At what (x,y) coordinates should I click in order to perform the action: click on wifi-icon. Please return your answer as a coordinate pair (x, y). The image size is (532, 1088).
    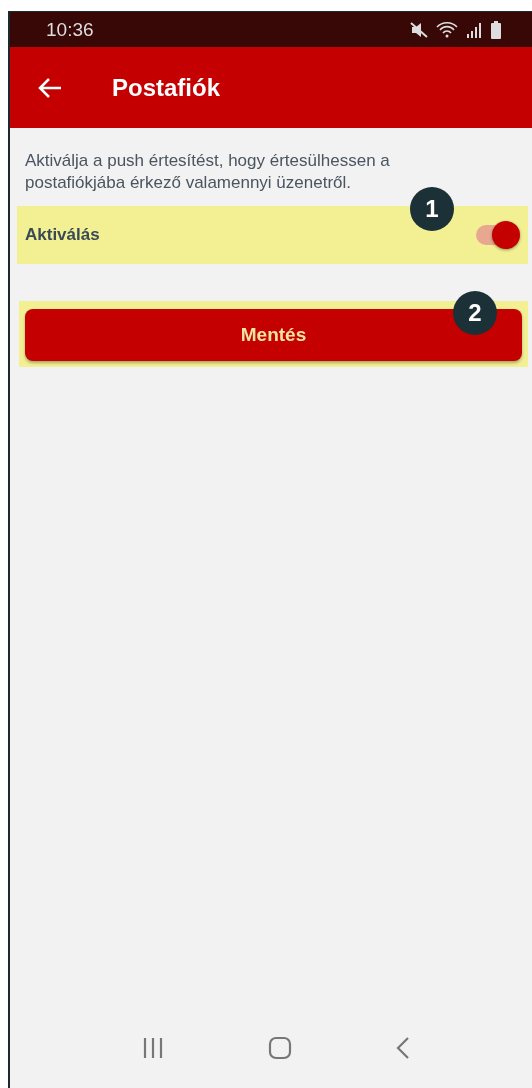
    Looking at the image, I should click on (447, 29).